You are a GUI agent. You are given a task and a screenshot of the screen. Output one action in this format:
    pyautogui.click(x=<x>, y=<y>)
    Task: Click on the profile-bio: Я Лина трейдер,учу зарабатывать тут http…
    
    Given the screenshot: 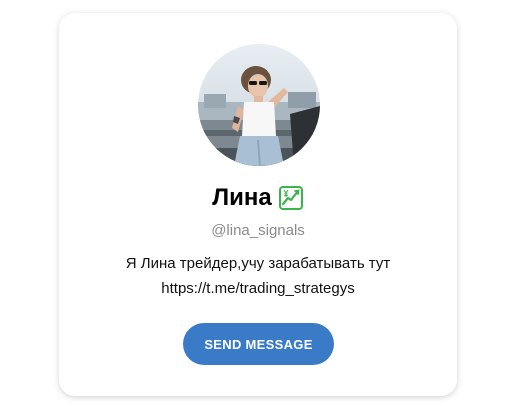 What is the action you would take?
    pyautogui.click(x=258, y=276)
    